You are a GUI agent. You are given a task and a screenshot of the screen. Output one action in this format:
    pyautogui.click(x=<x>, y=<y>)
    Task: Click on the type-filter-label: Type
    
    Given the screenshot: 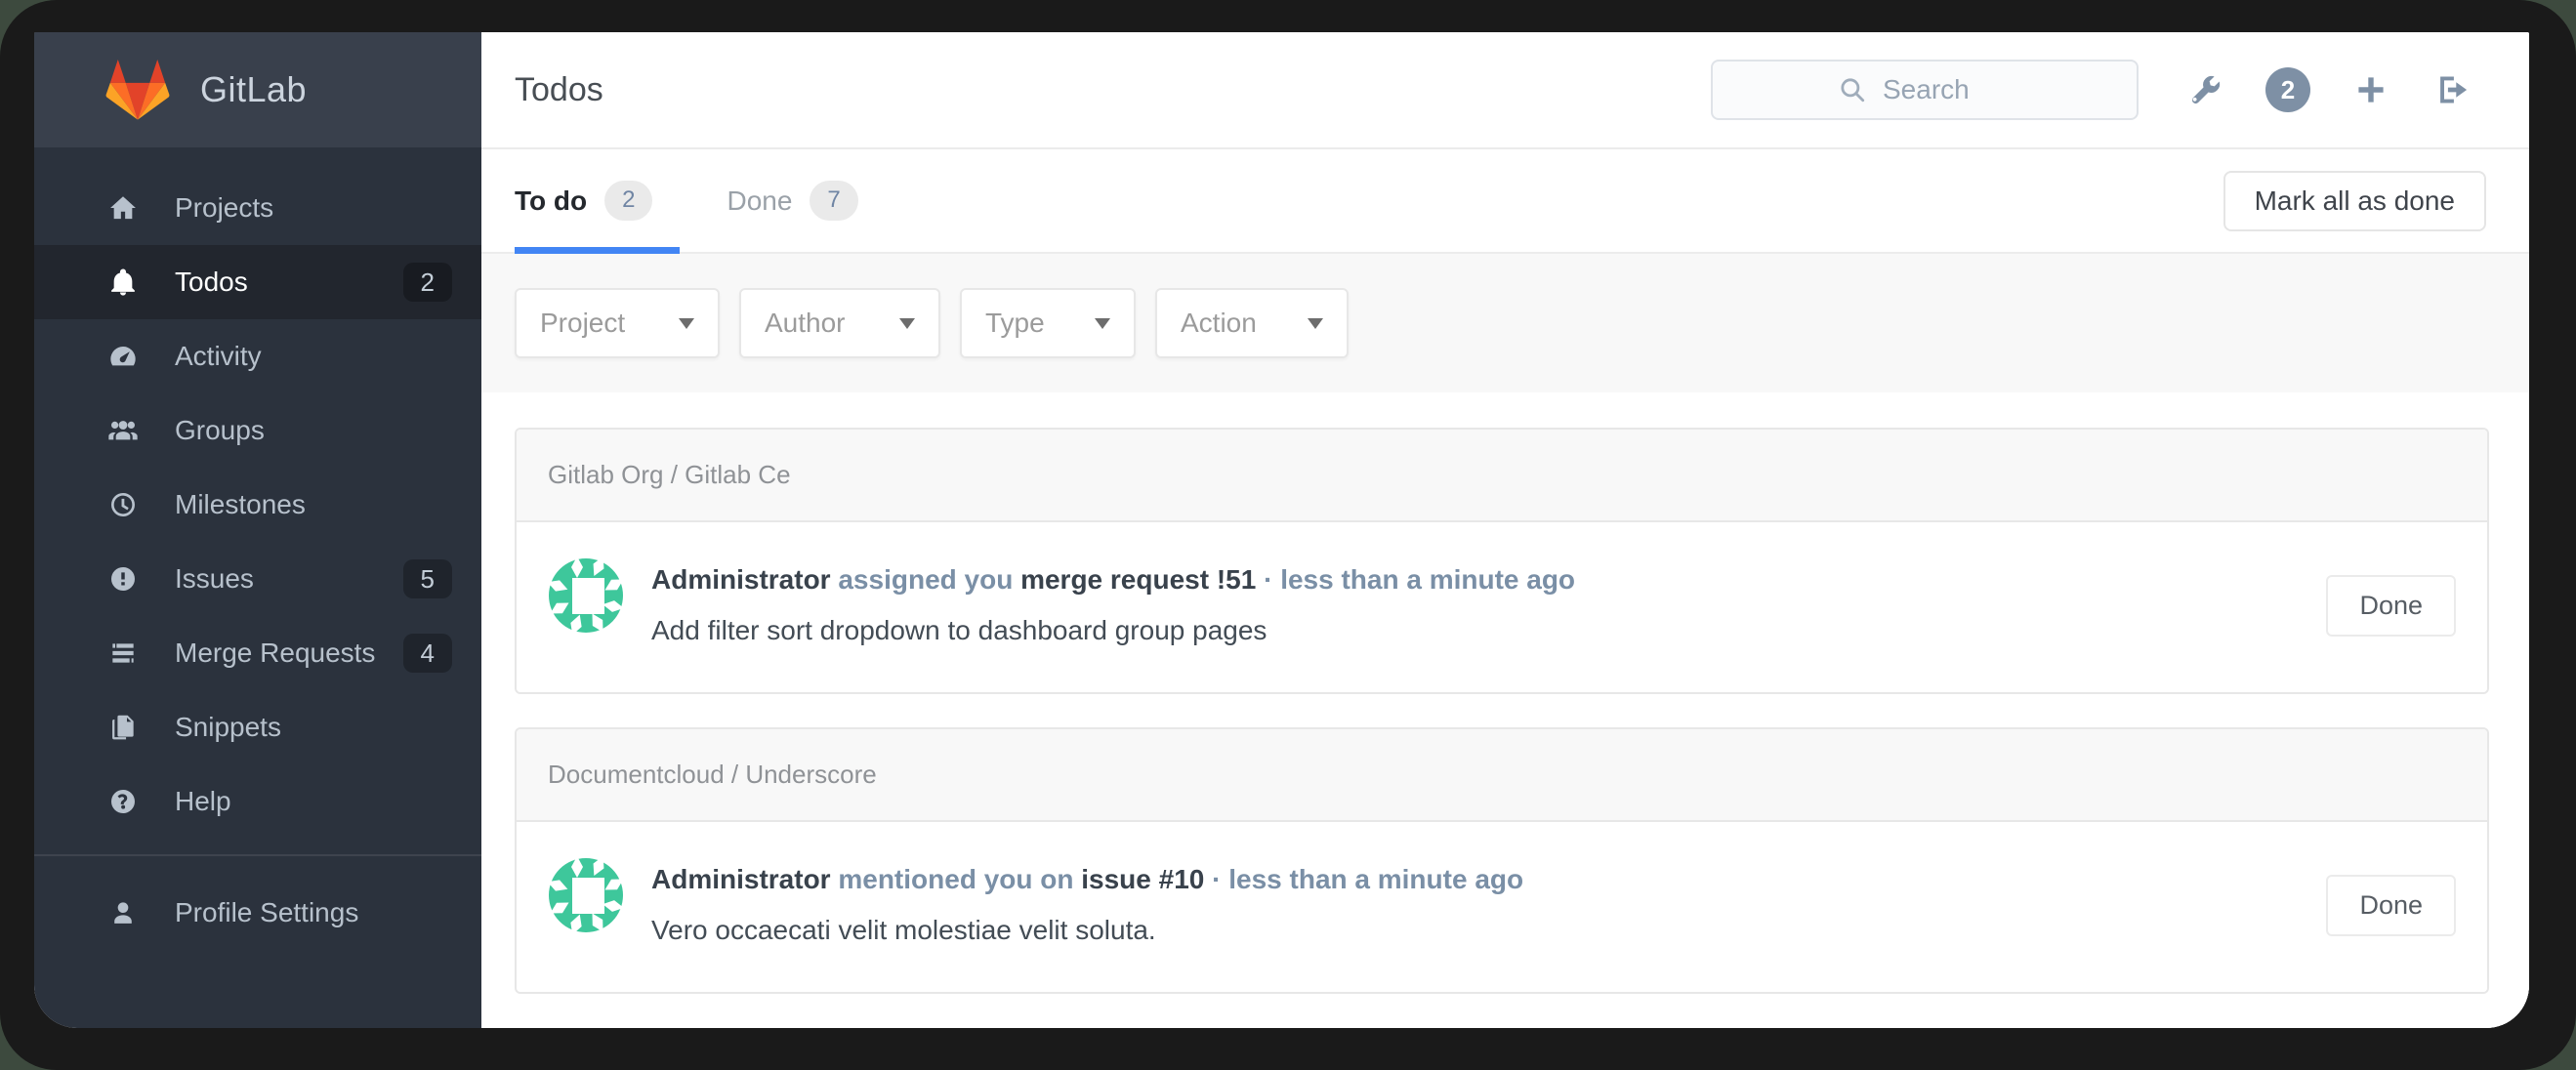 What is the action you would take?
    pyautogui.click(x=1015, y=323)
    